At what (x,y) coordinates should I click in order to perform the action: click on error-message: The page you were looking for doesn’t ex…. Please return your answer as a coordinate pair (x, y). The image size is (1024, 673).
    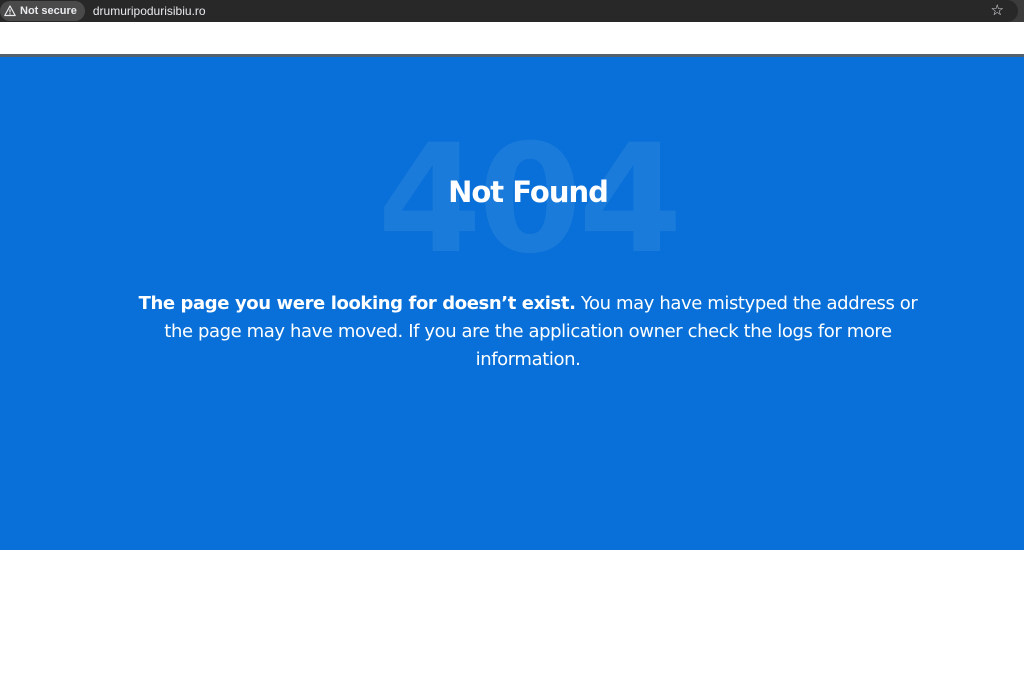
    Looking at the image, I should click on (528, 332).